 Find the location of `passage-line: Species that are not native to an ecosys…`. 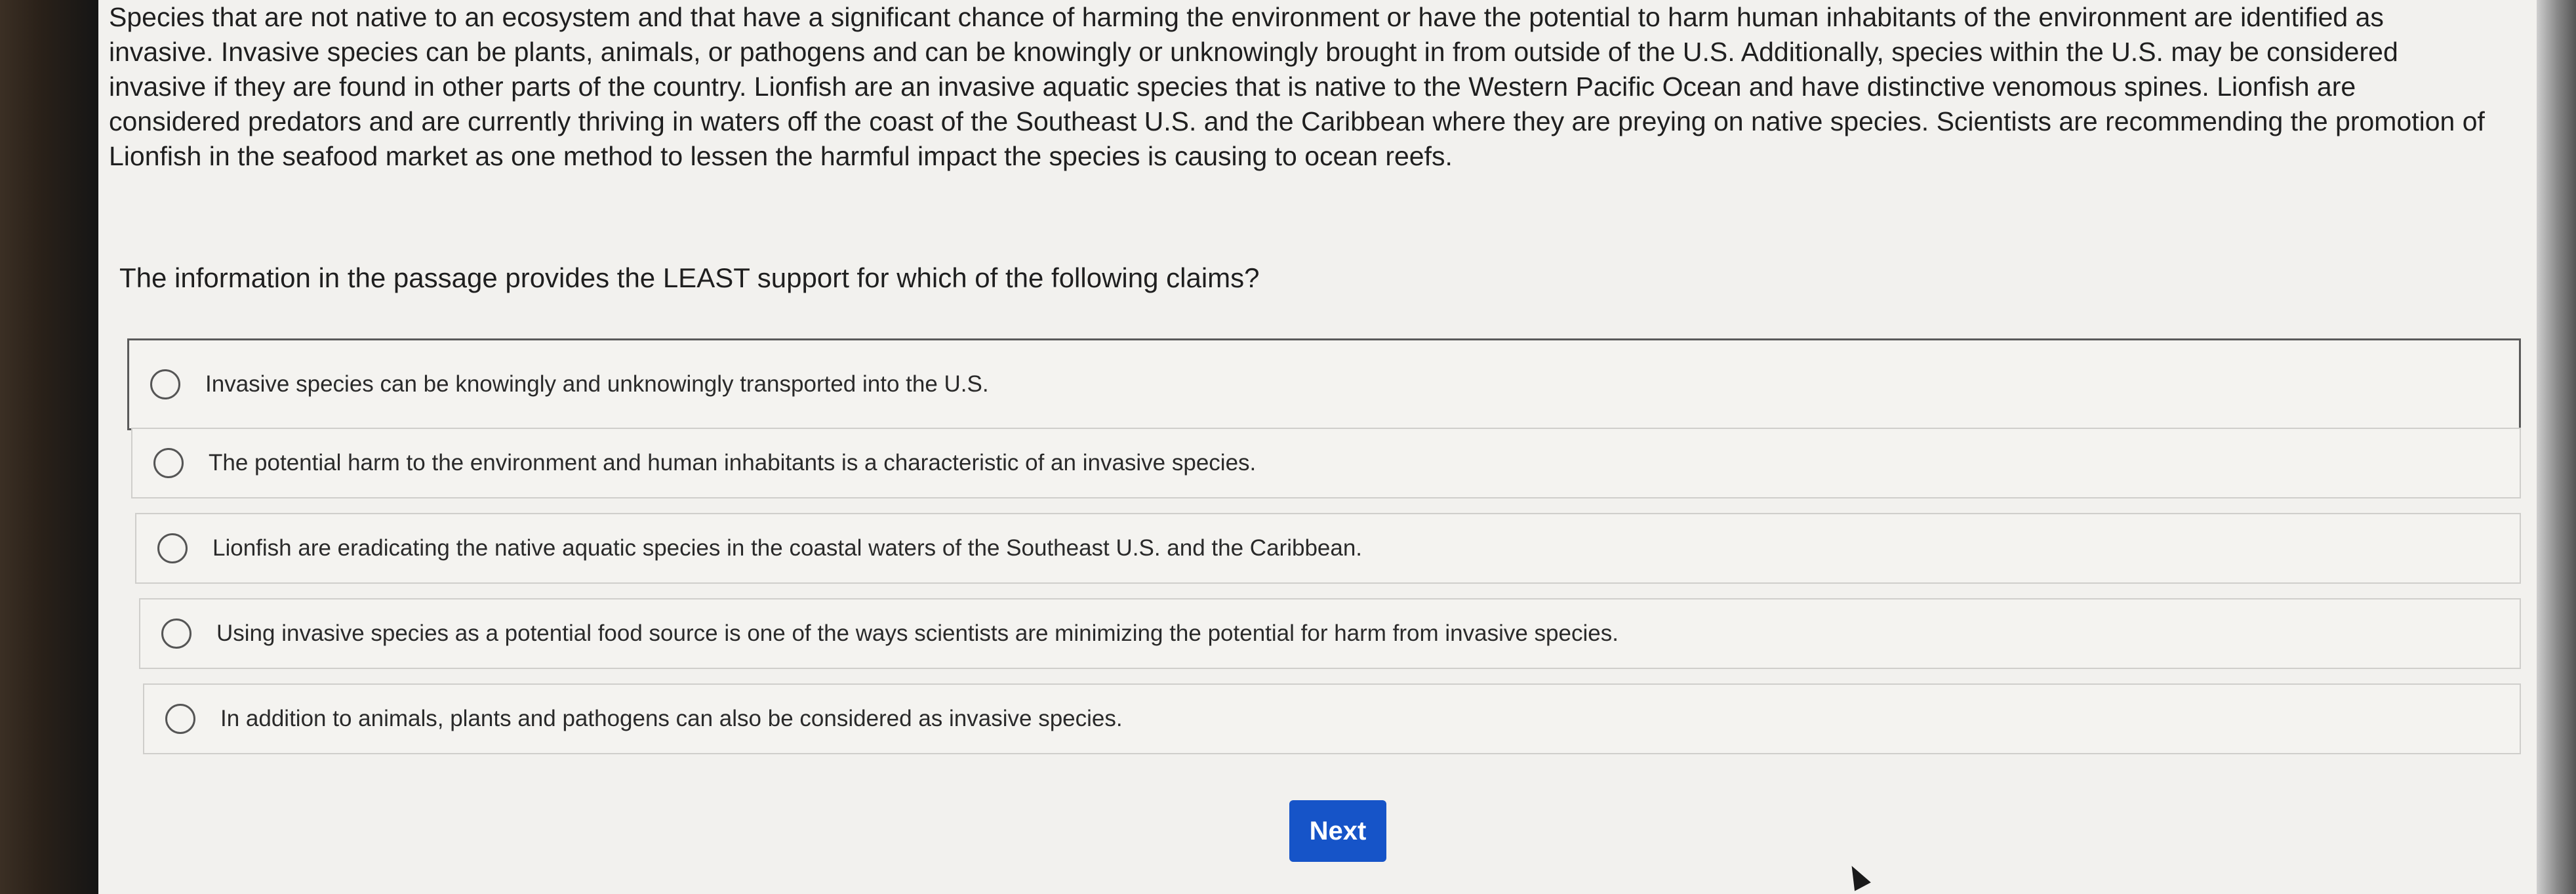

passage-line: Species that are not native to an ecosys… is located at coordinates (1246, 17).